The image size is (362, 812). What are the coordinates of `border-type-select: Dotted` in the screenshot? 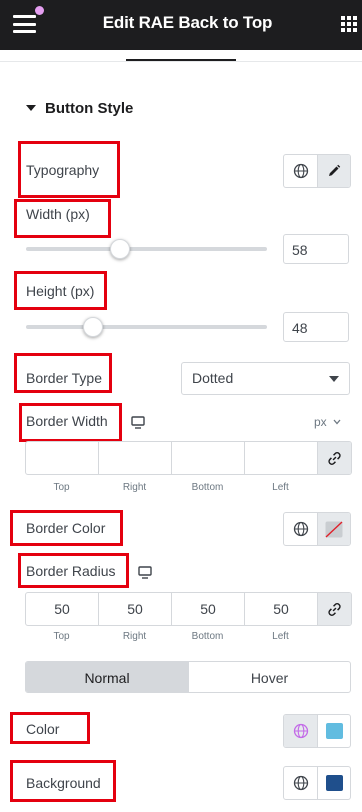 It's located at (265, 378).